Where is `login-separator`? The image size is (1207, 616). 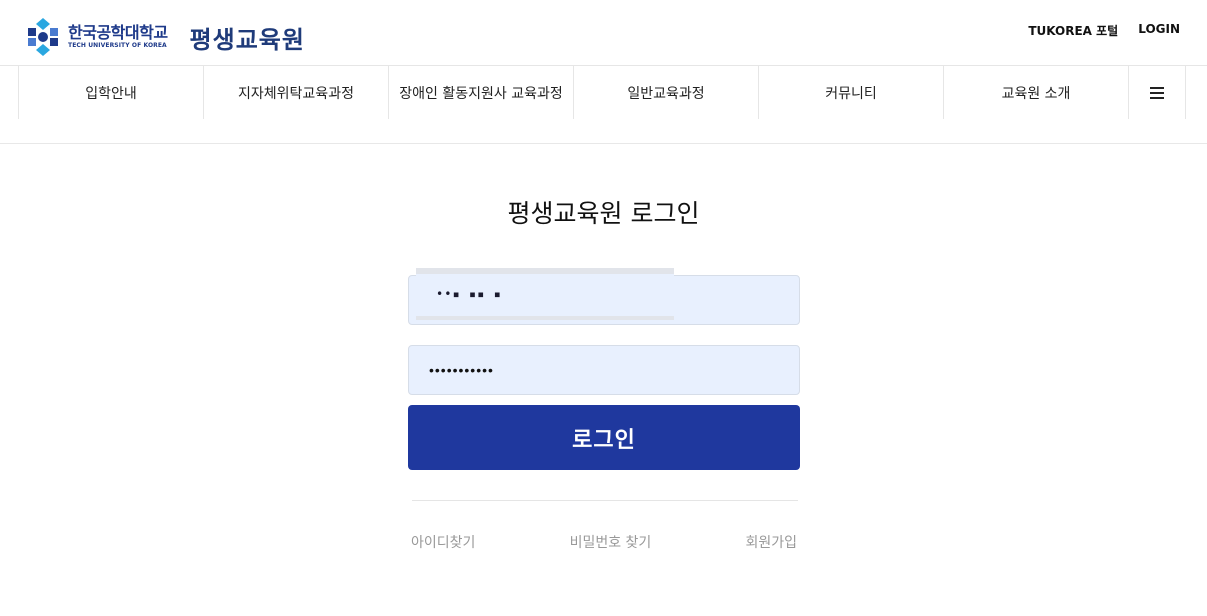
login-separator is located at coordinates (605, 500).